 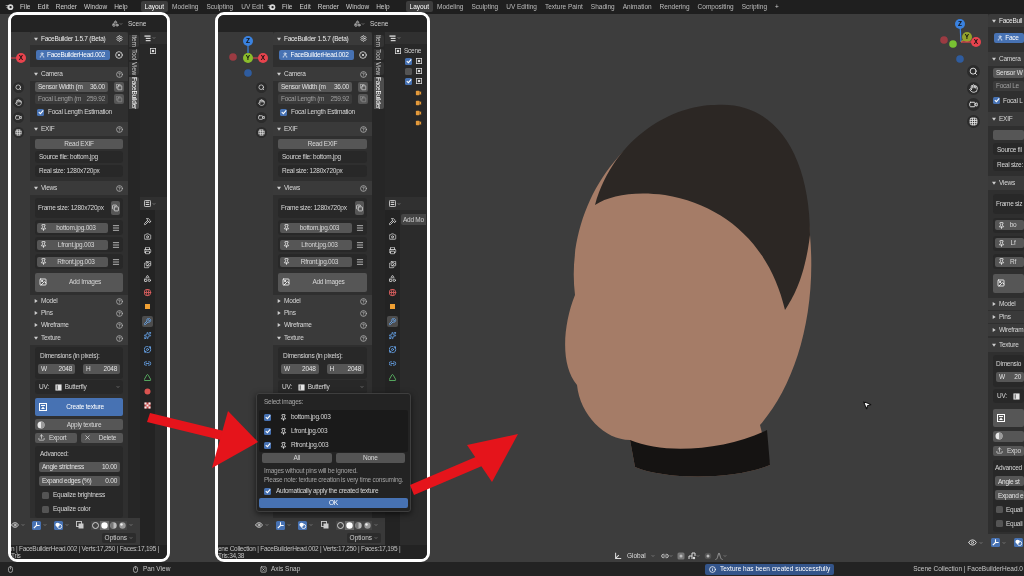 What do you see at coordinates (147, 405) in the screenshot?
I see `checker-icon` at bounding box center [147, 405].